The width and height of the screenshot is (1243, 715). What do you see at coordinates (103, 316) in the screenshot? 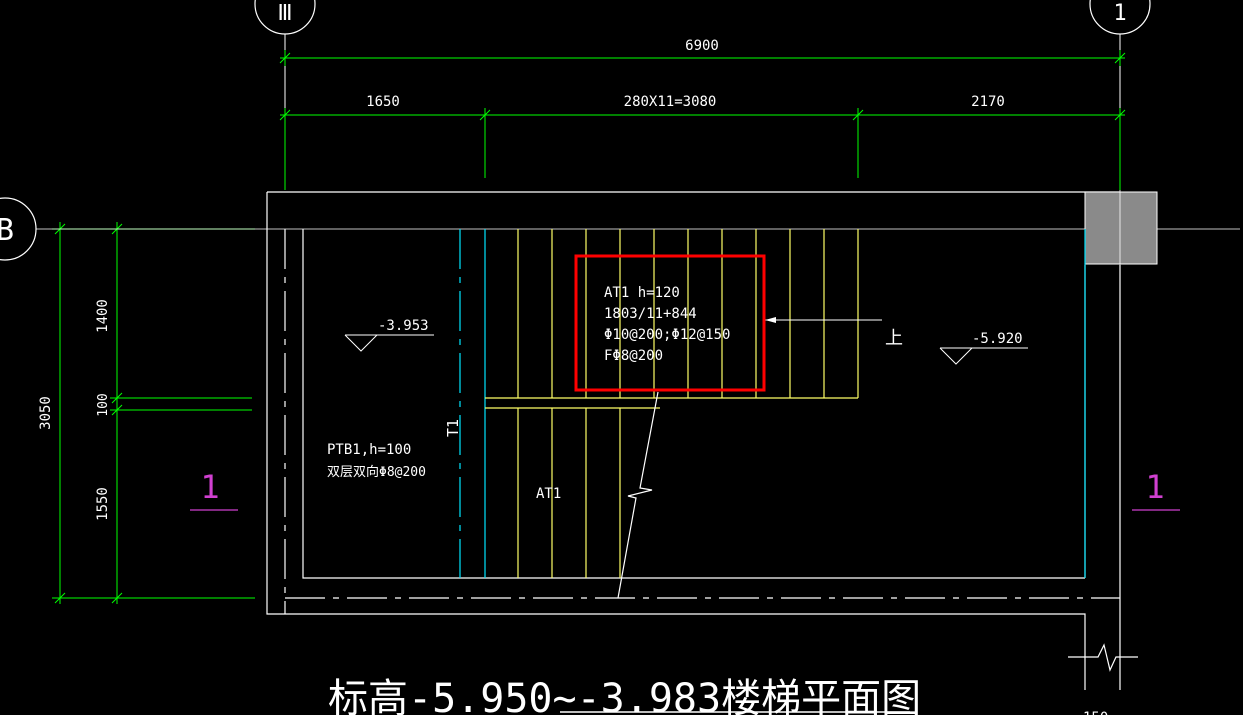
I see `dim-vert-top-label: 1400` at bounding box center [103, 316].